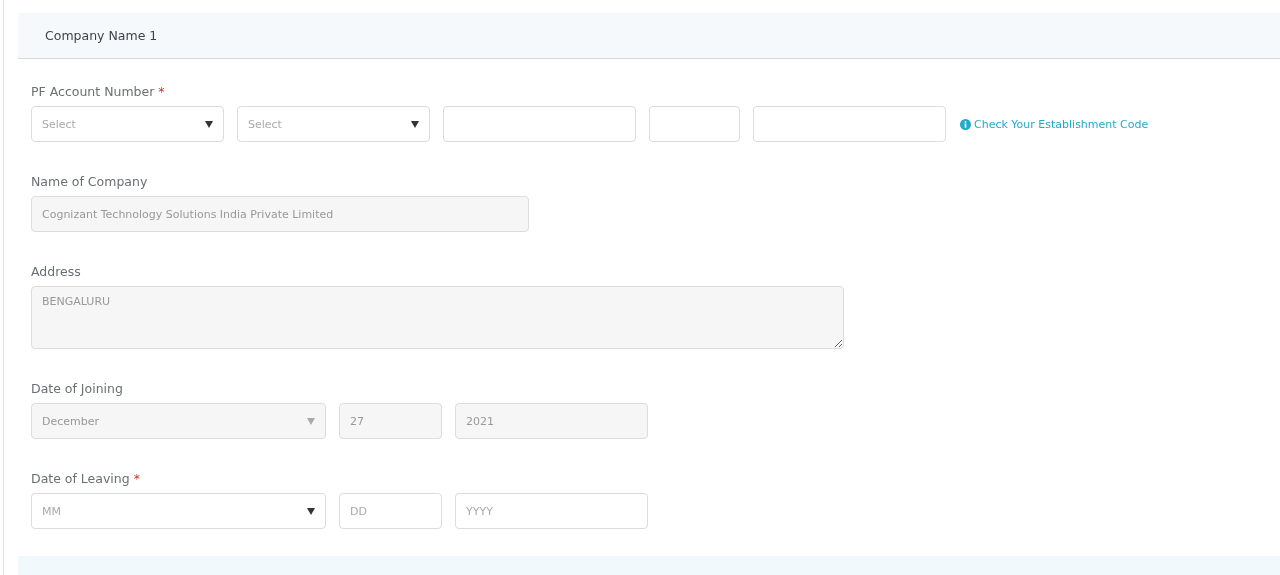  Describe the element at coordinates (1054, 124) in the screenshot. I see `establishment-code-link: Check Your Establishment Code` at that location.